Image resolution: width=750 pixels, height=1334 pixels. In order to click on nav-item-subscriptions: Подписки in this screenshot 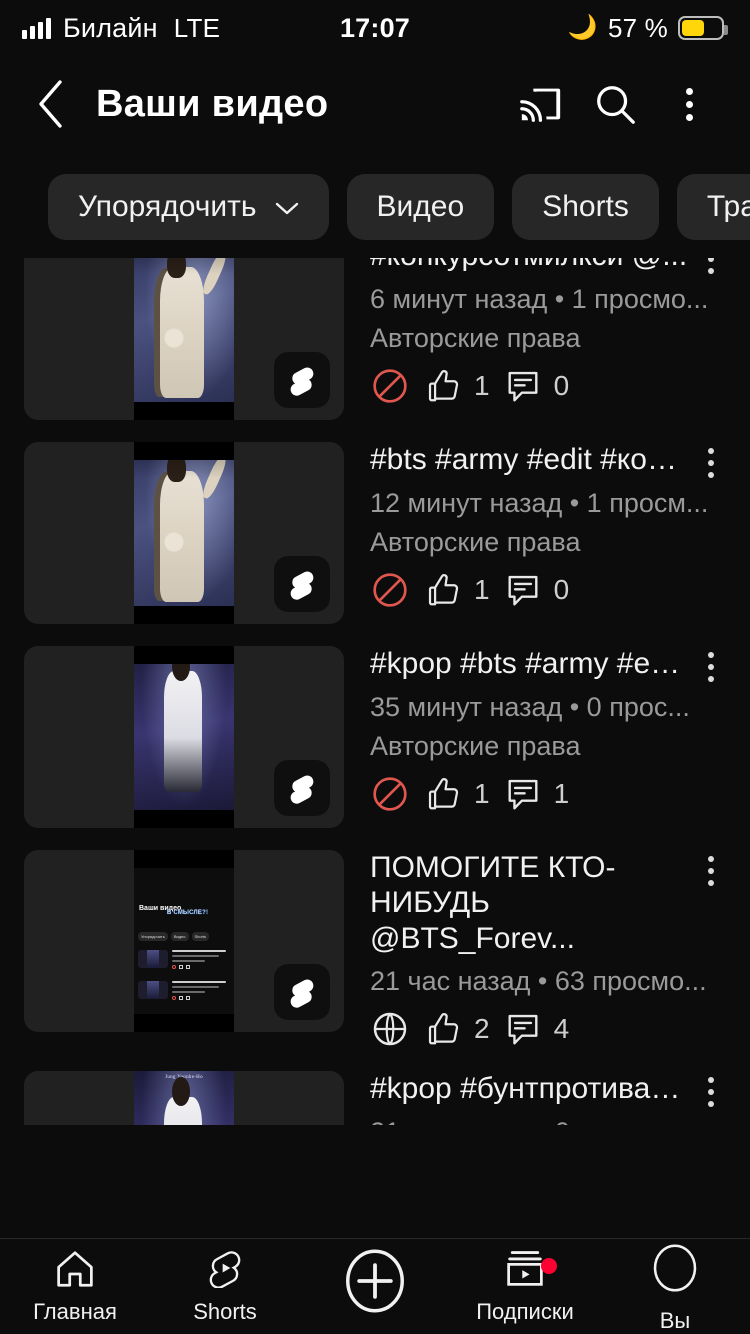, I will do `click(525, 1286)`.